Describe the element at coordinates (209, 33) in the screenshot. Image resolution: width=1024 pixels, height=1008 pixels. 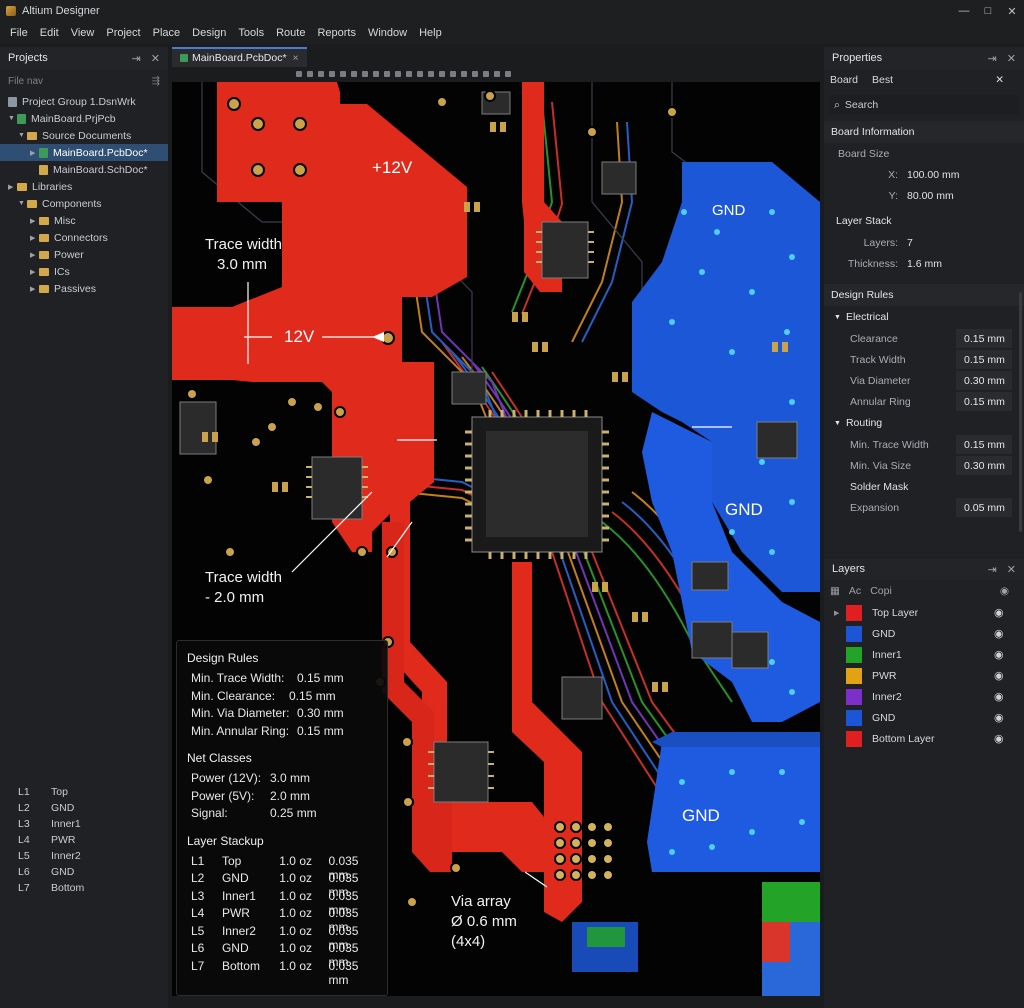
I see `menu-design: Design` at that location.